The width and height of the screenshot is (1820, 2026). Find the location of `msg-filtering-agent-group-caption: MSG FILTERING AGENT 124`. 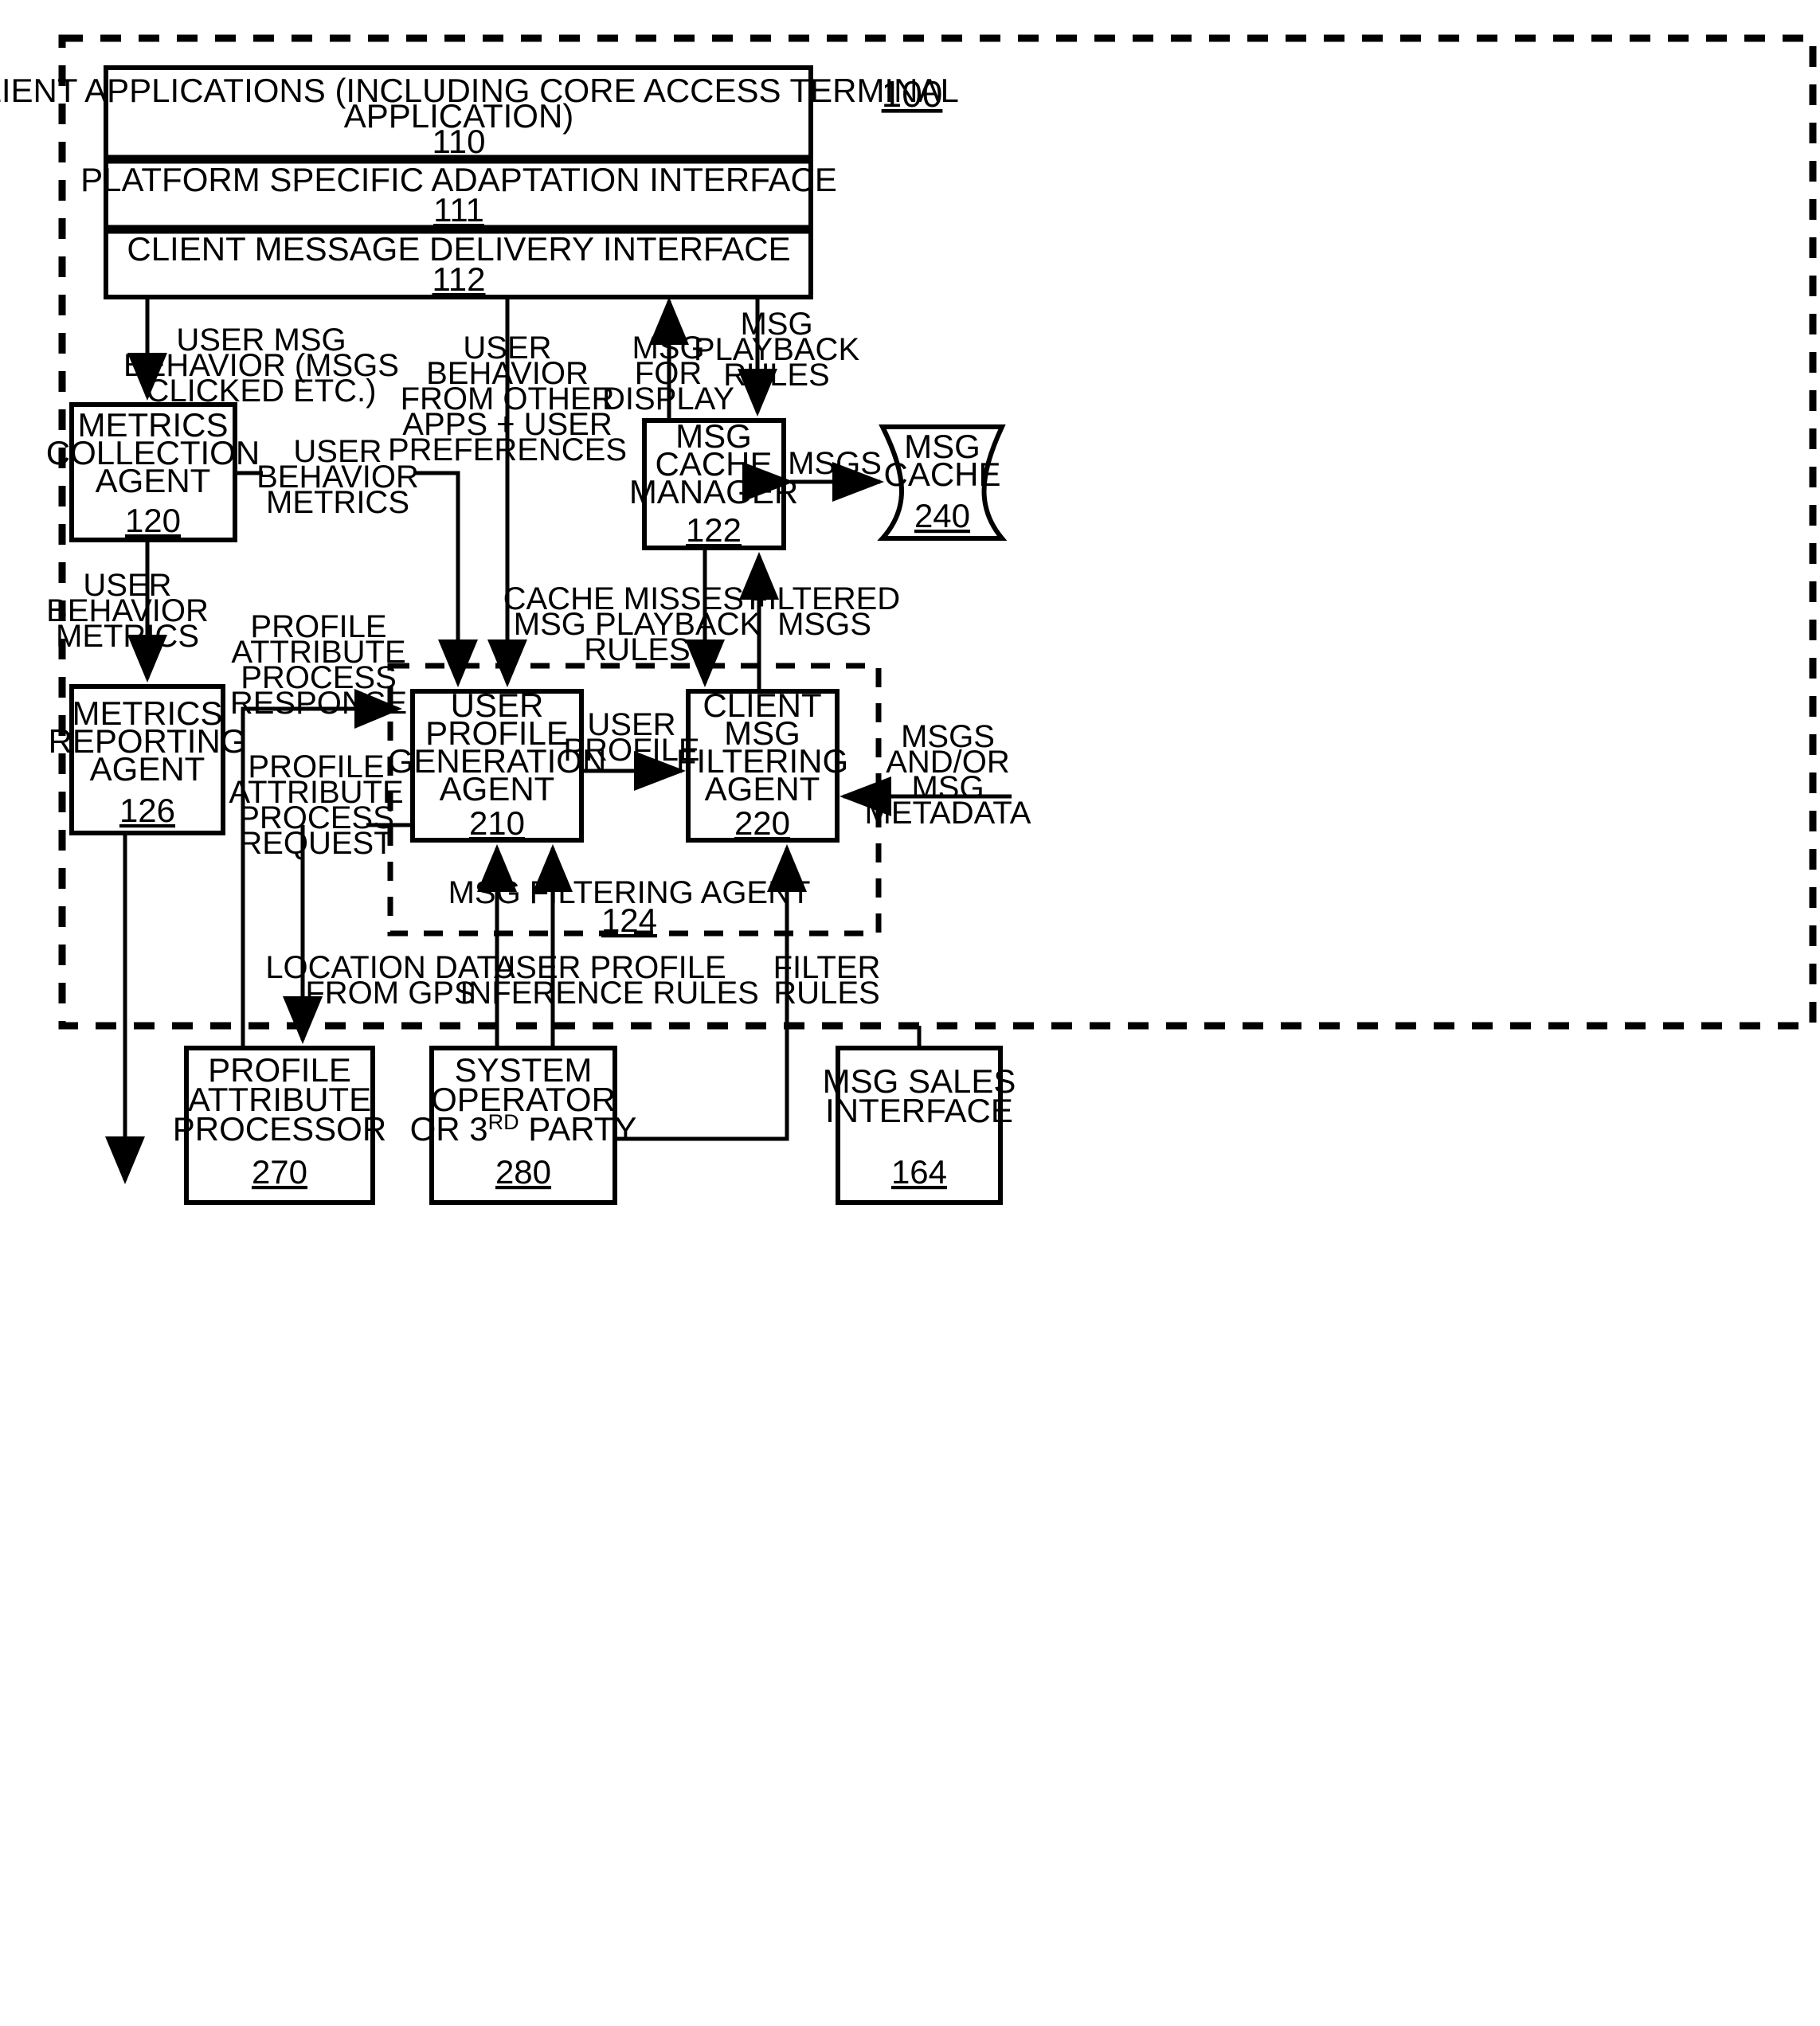

msg-filtering-agent-group-caption: MSG FILTERING AGENT 124 is located at coordinates (629, 907).